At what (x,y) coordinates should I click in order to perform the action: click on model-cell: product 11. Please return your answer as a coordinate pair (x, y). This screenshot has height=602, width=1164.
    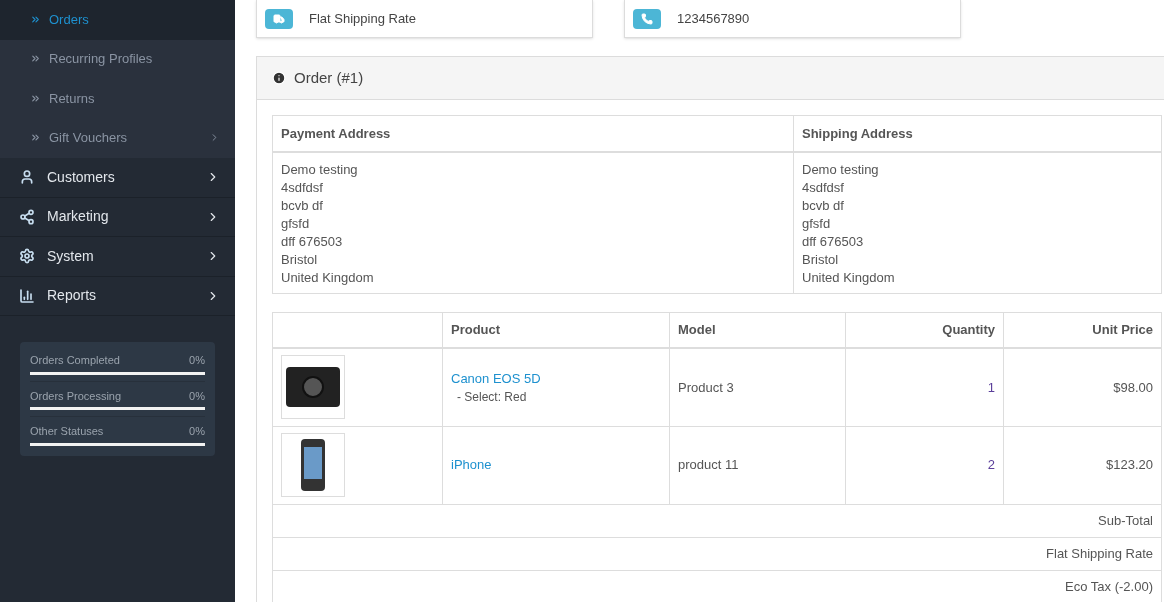
    Looking at the image, I should click on (757, 465).